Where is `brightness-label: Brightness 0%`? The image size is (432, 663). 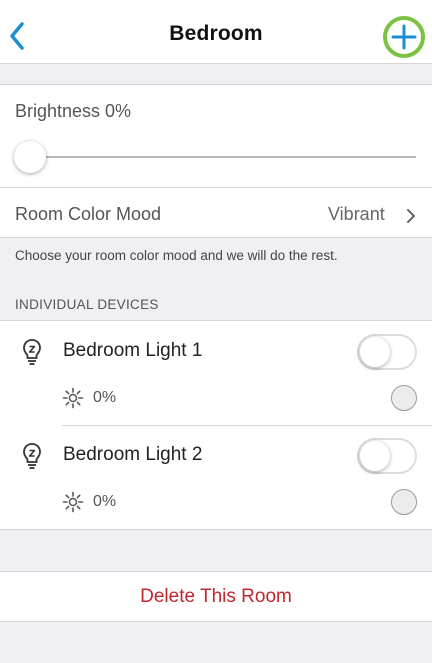 brightness-label: Brightness 0% is located at coordinates (73, 111).